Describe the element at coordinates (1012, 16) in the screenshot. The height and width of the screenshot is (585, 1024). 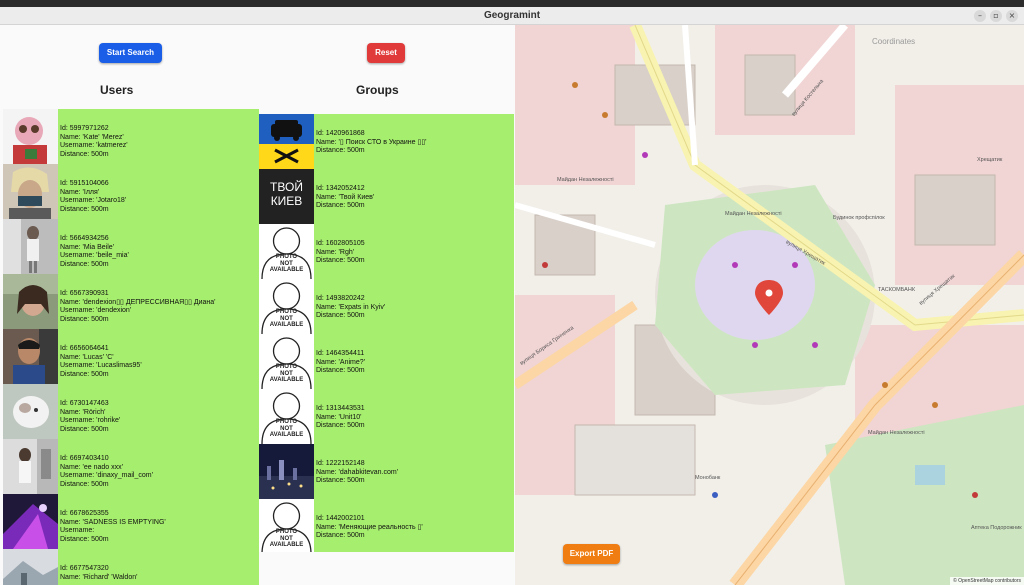
I see `close-button: ×` at that location.